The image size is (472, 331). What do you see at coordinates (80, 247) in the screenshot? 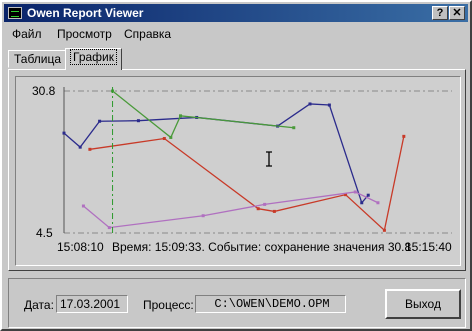
I see `x-tick-start: 15:08:10` at bounding box center [80, 247].